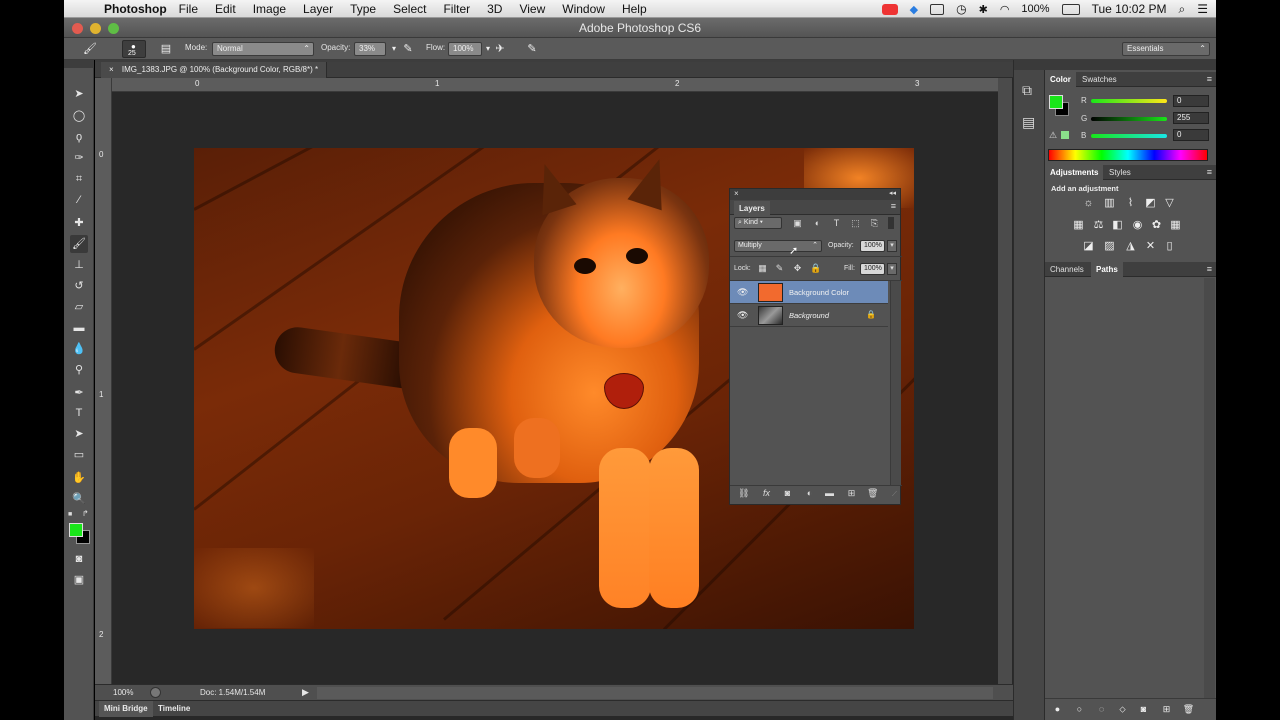  Describe the element at coordinates (555, 85) in the screenshot. I see `horizontal-ruler: 0 1 2 3` at that location.